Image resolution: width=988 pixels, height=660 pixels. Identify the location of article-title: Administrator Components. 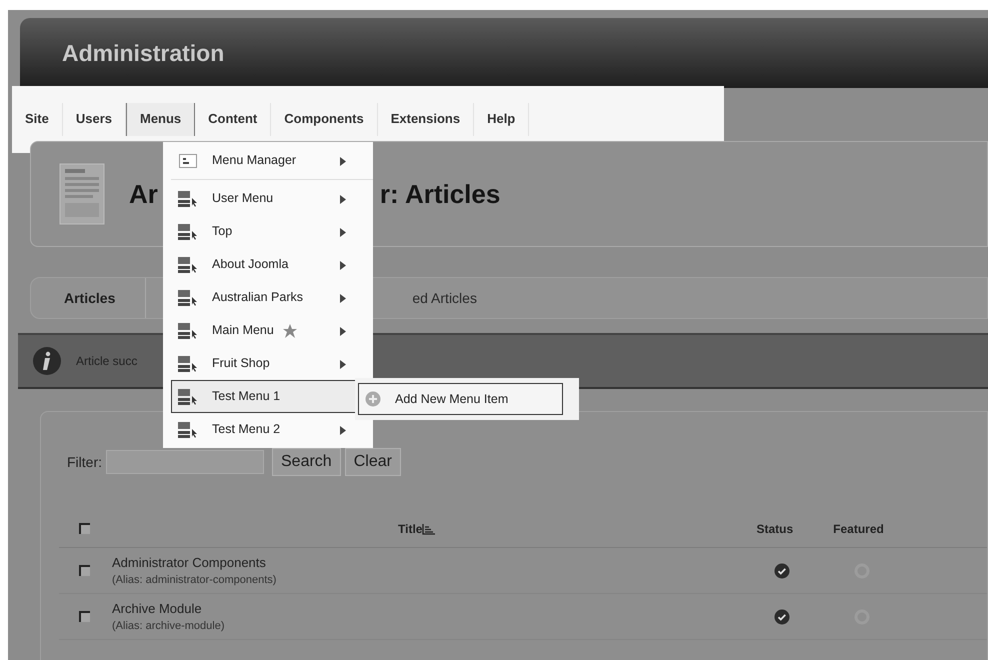
(442, 562).